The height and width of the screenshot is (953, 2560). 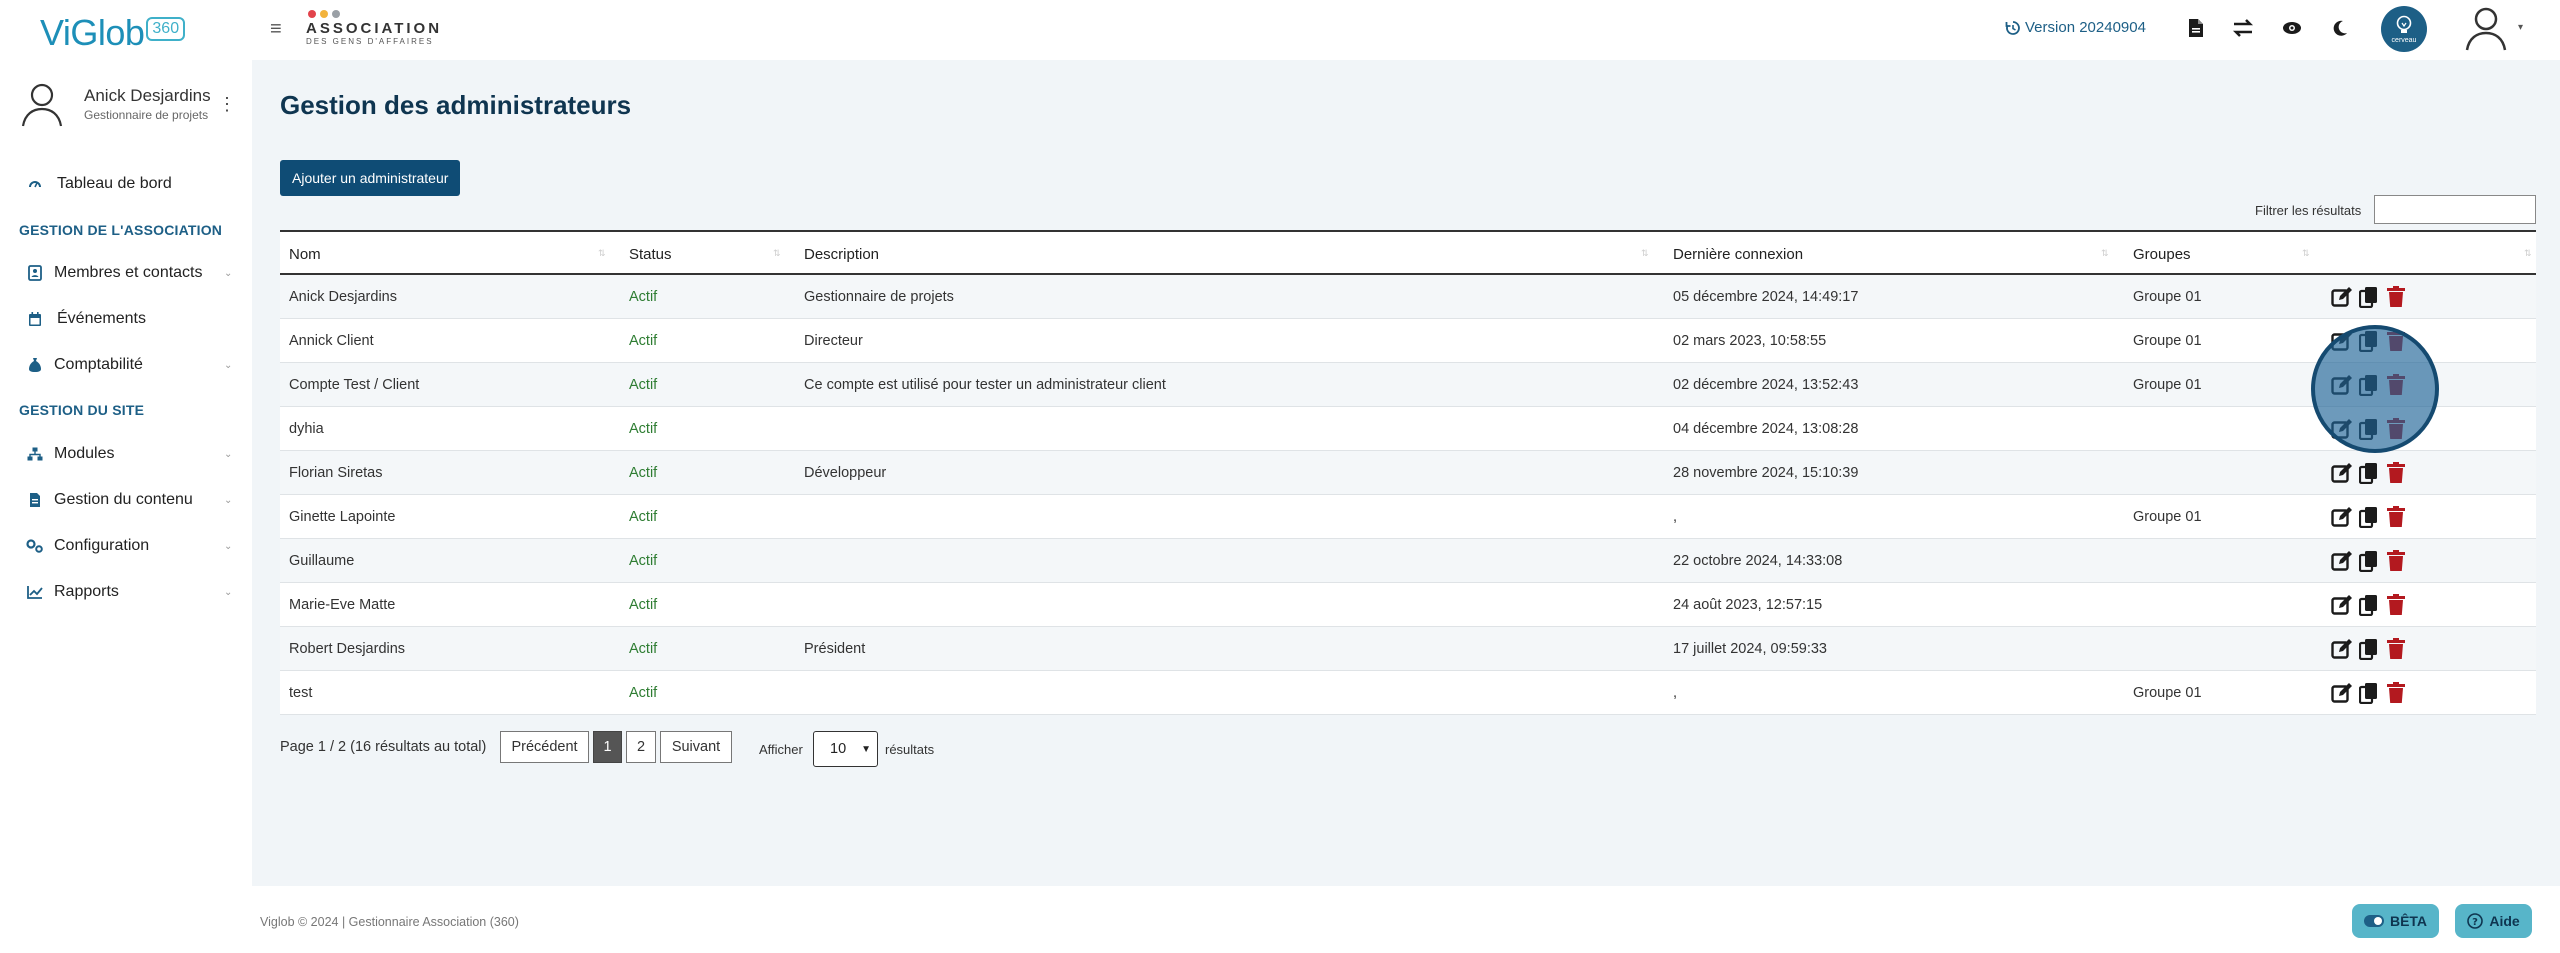 I want to click on document-icon, so click(x=2196, y=28).